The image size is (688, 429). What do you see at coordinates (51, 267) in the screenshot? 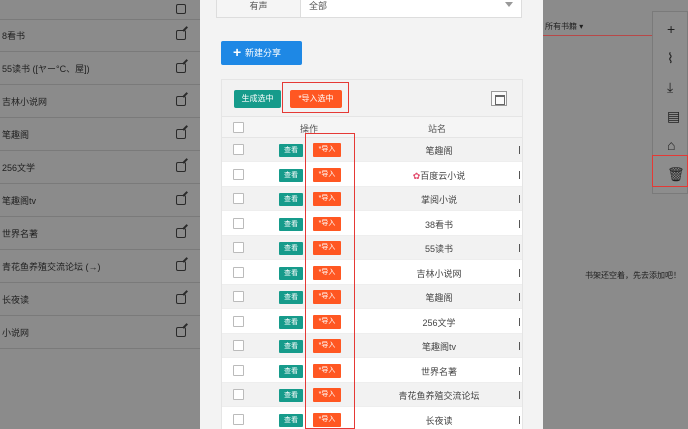
I see `left-list-item-label: 青花鱼养殖交流论坛 (→)` at bounding box center [51, 267].